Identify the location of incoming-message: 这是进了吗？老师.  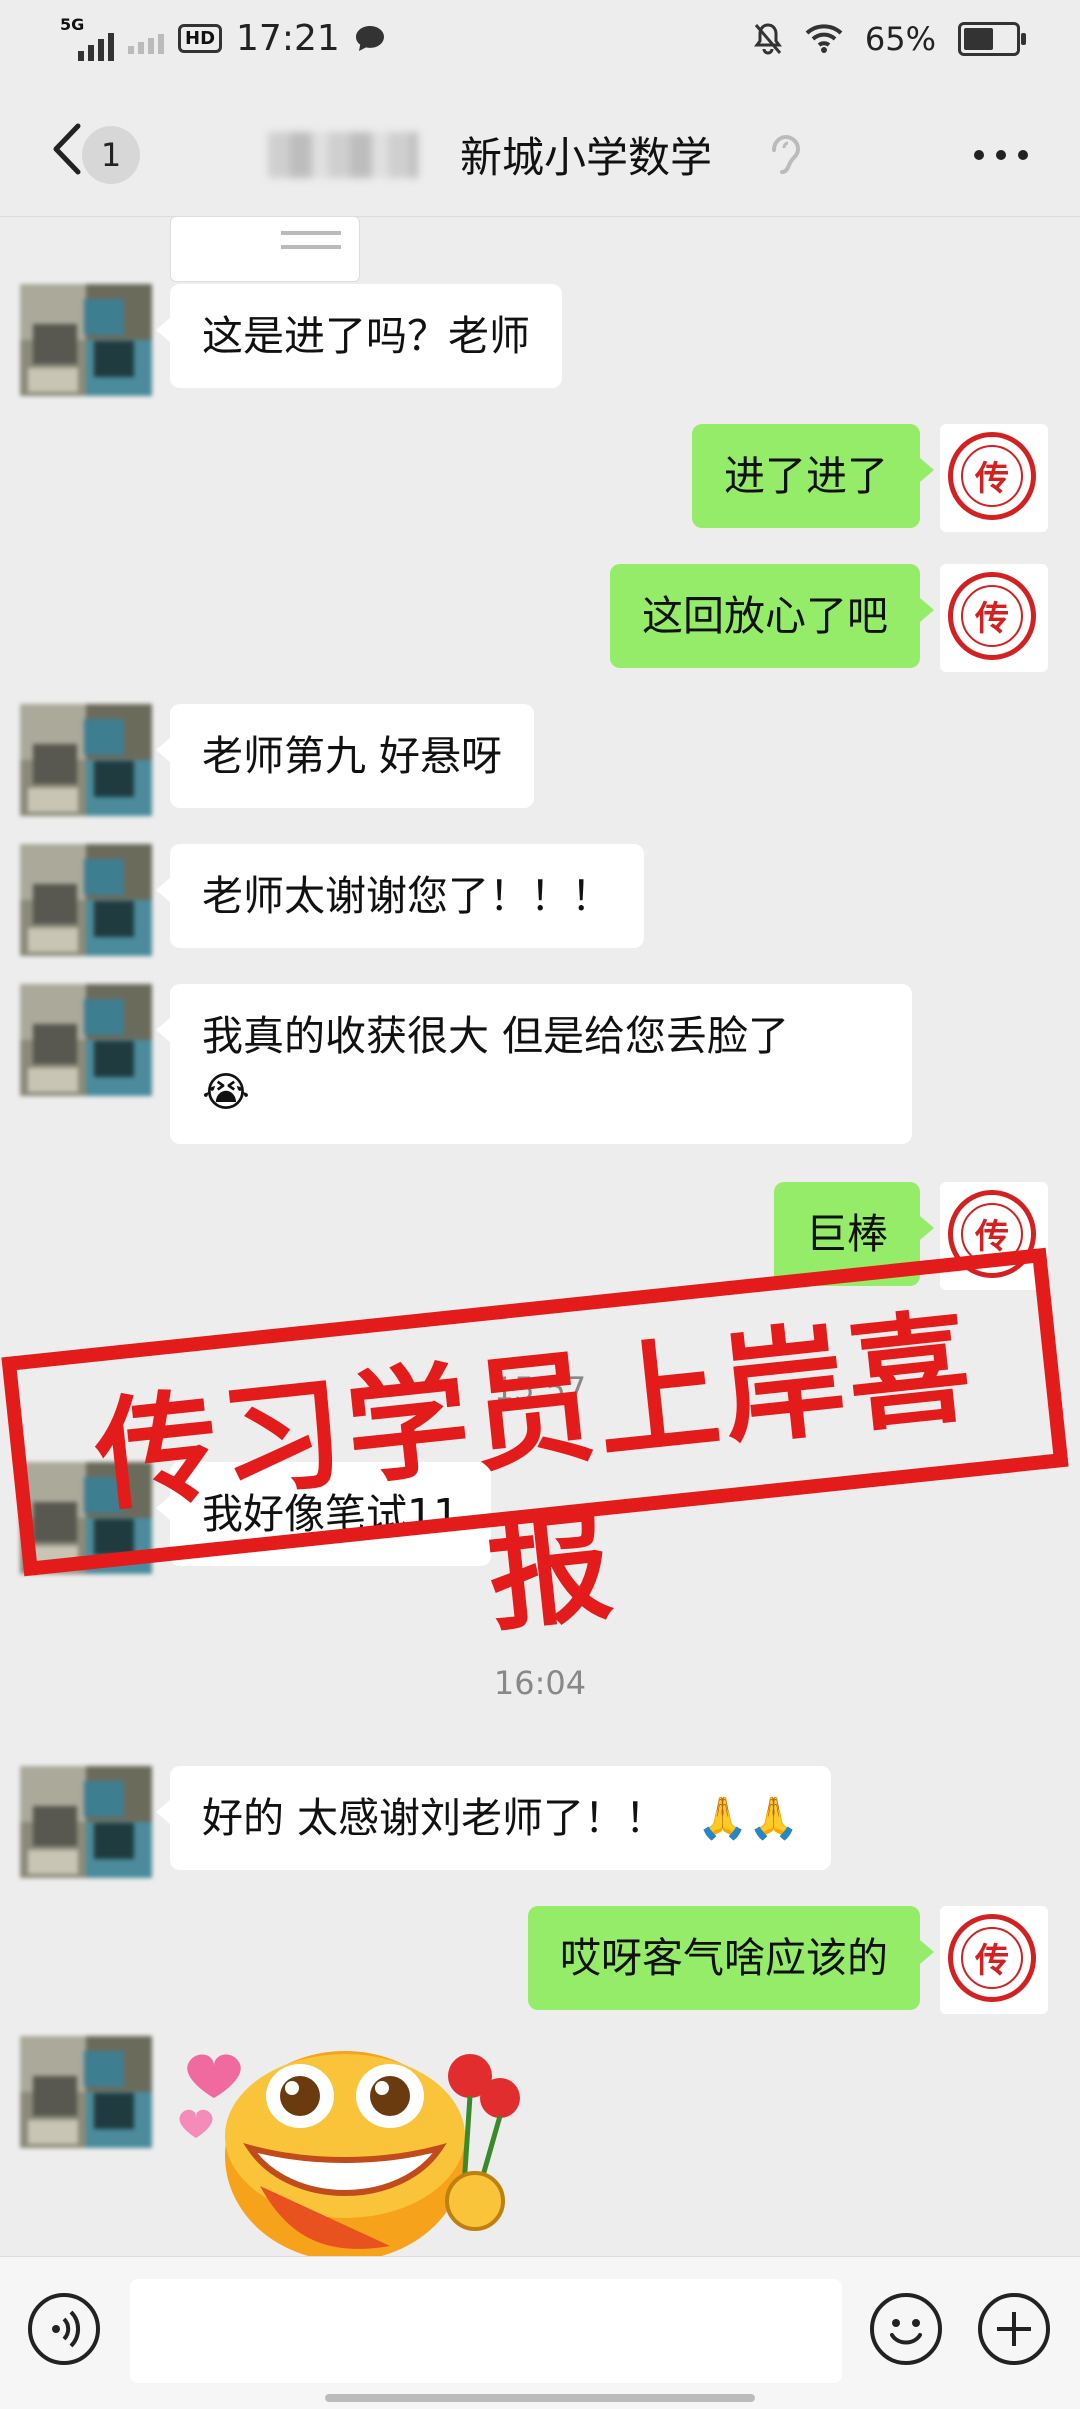
(359, 336).